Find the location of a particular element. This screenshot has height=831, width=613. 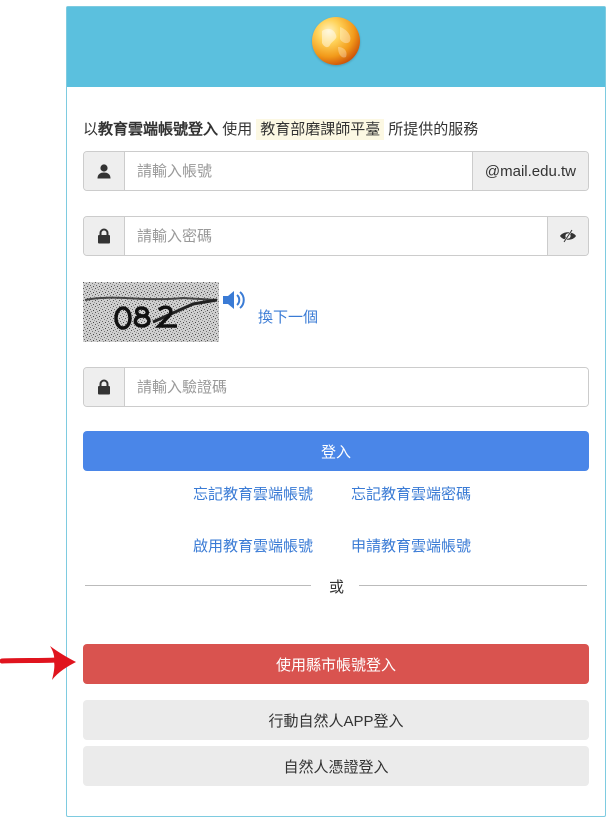

password-input-group is located at coordinates (336, 236).